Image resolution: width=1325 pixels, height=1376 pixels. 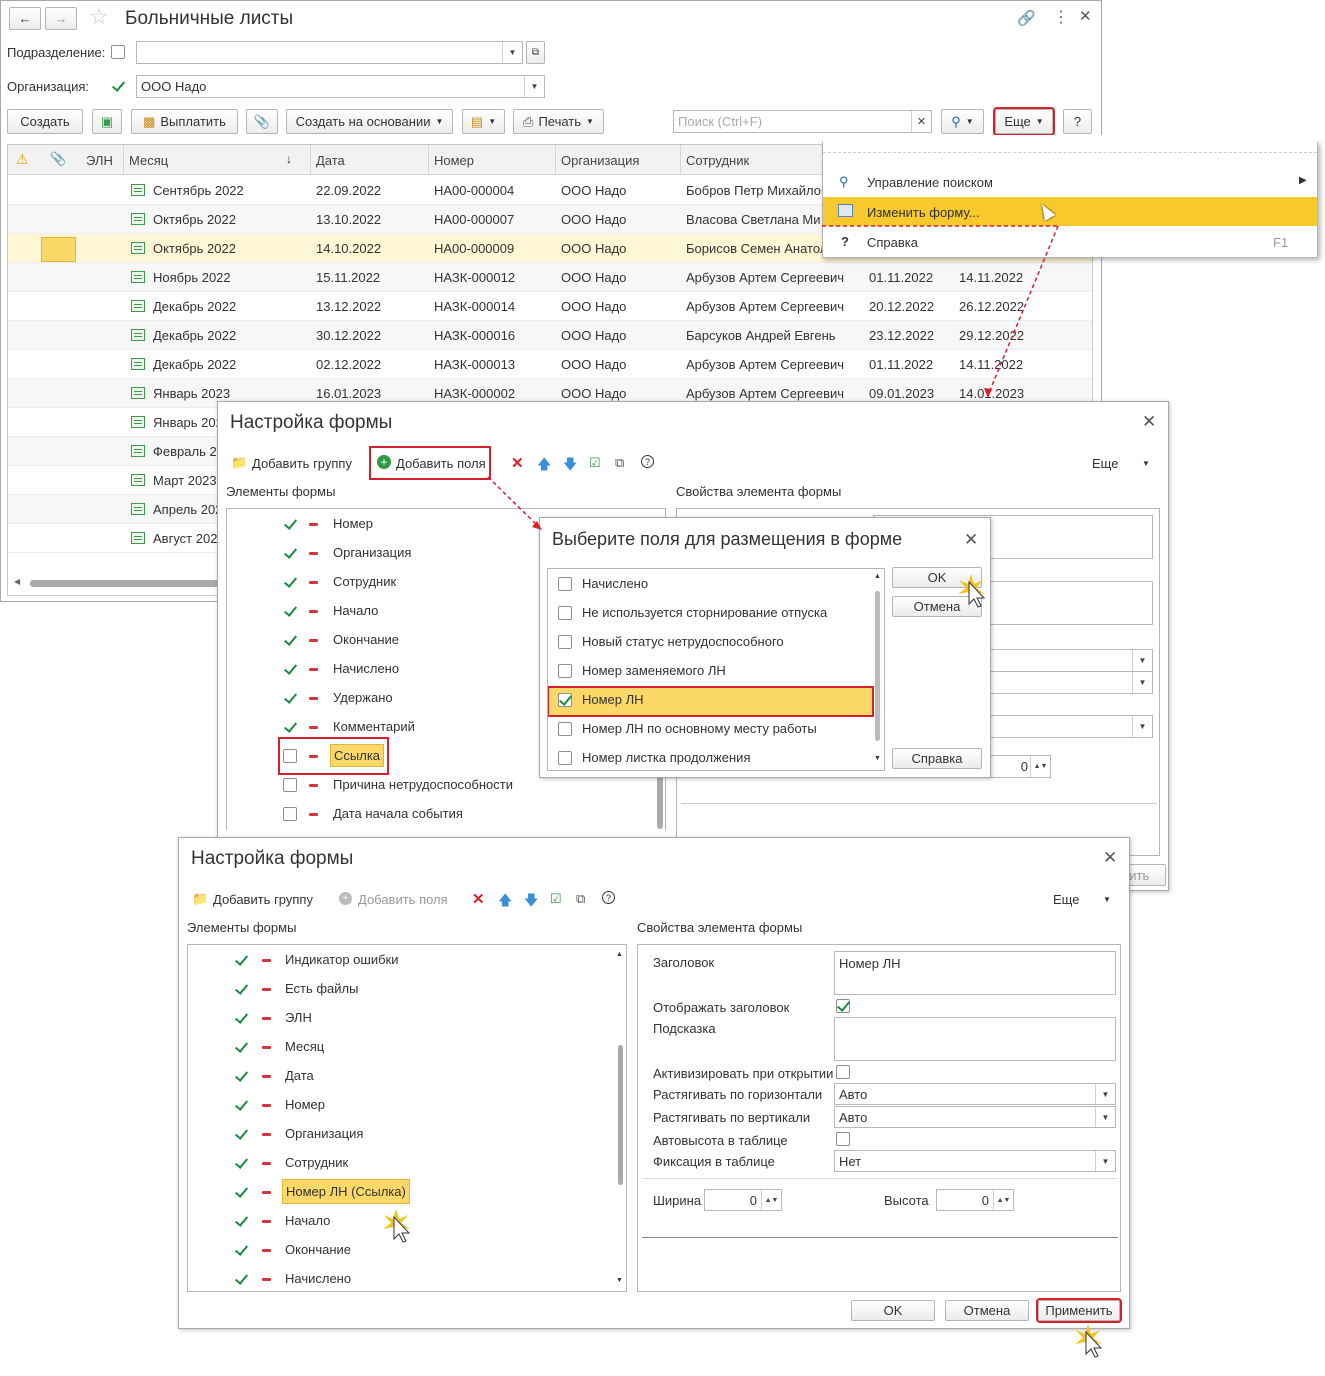 I want to click on column-header: Дата, so click(x=330, y=160).